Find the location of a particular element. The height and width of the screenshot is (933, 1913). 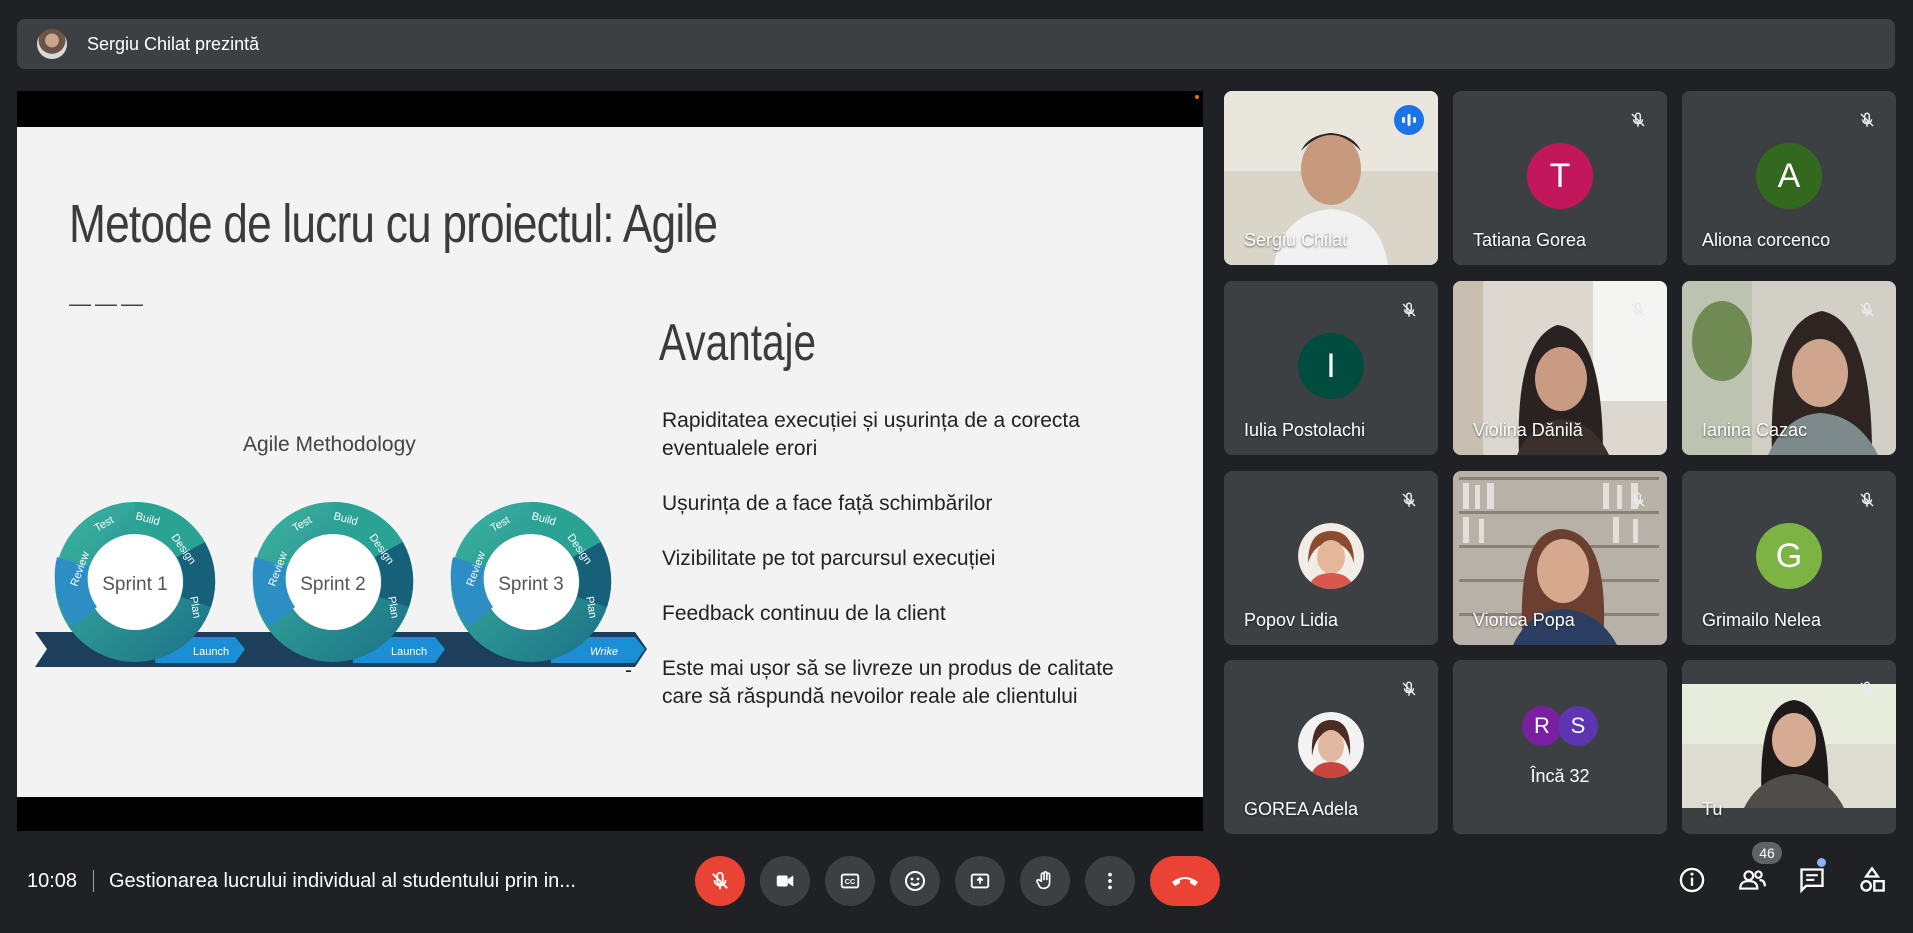

participant-tile-violina-danila: Violina Dănilă is located at coordinates (1560, 368).